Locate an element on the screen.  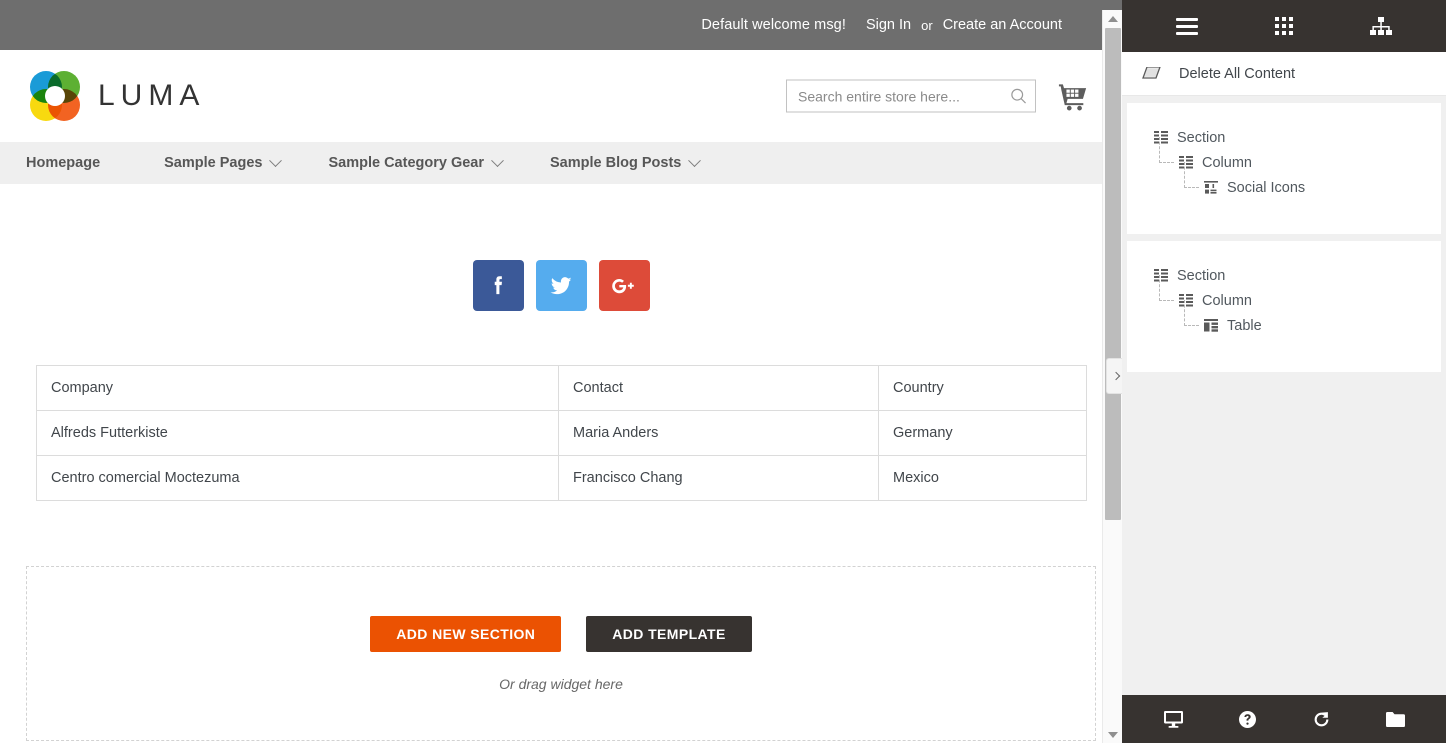
history-icon is located at coordinates (1321, 718).